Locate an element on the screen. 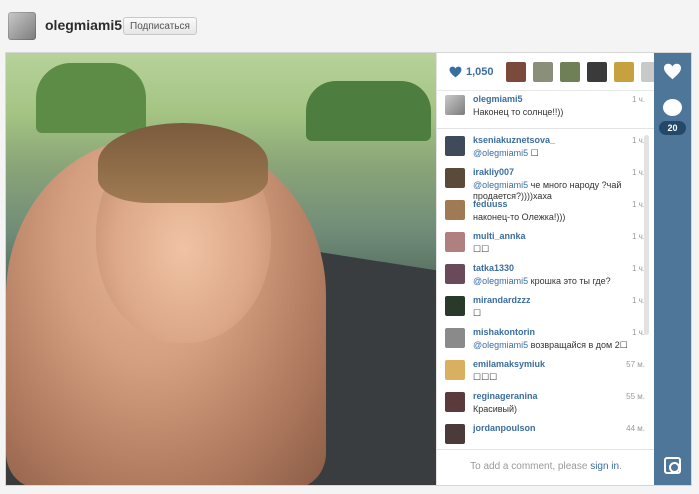  comment-text: @olegmiami5 возвращайся в дом 2☐ is located at coordinates (559, 345).